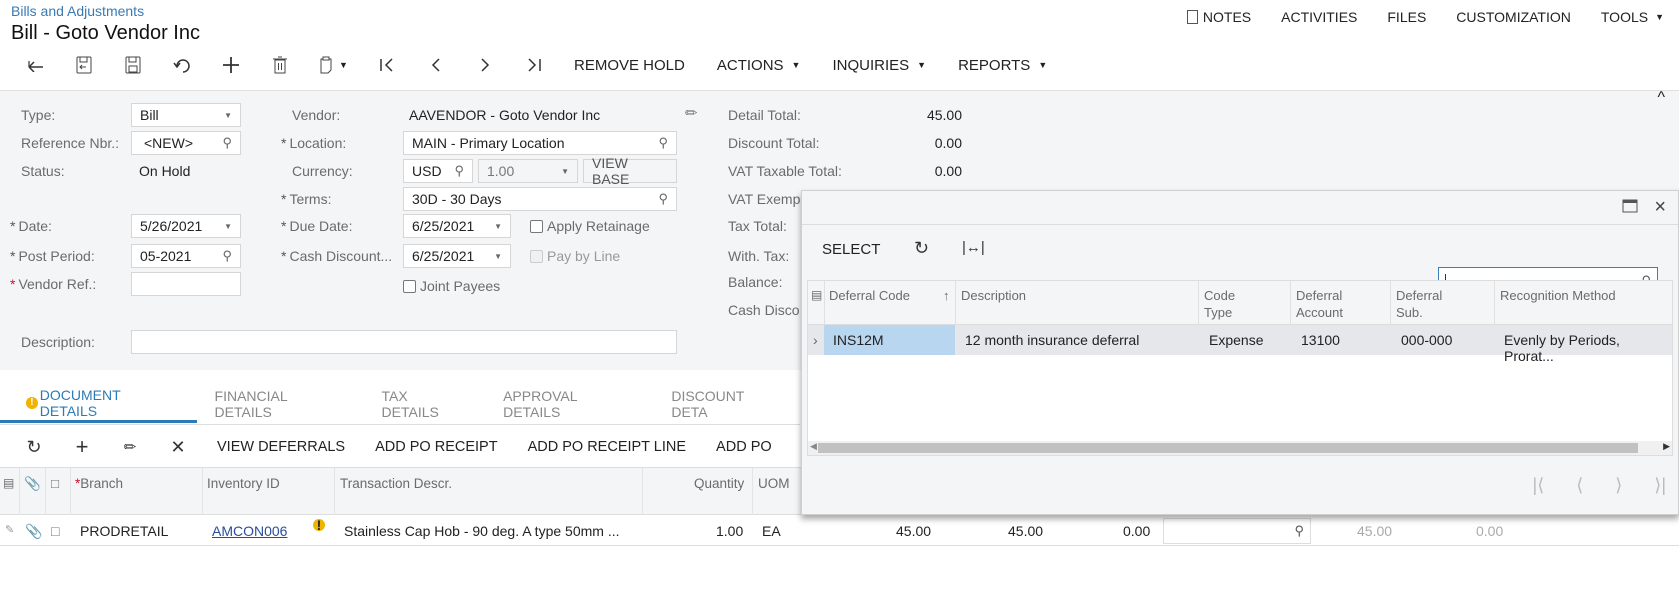  I want to click on add-row-icon: +, so click(82, 447).